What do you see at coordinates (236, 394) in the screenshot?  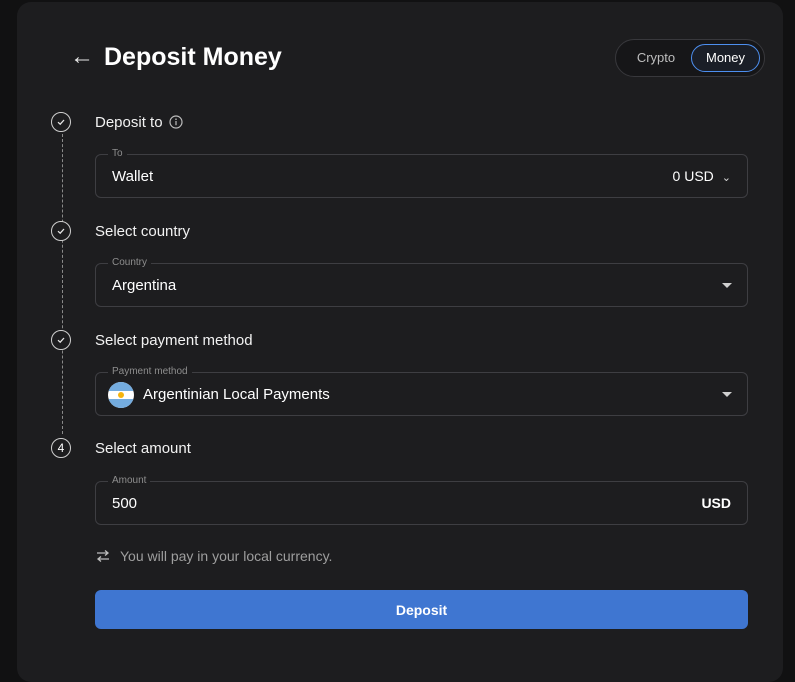 I see `payment-method-value: Argentinian Local Payments` at bounding box center [236, 394].